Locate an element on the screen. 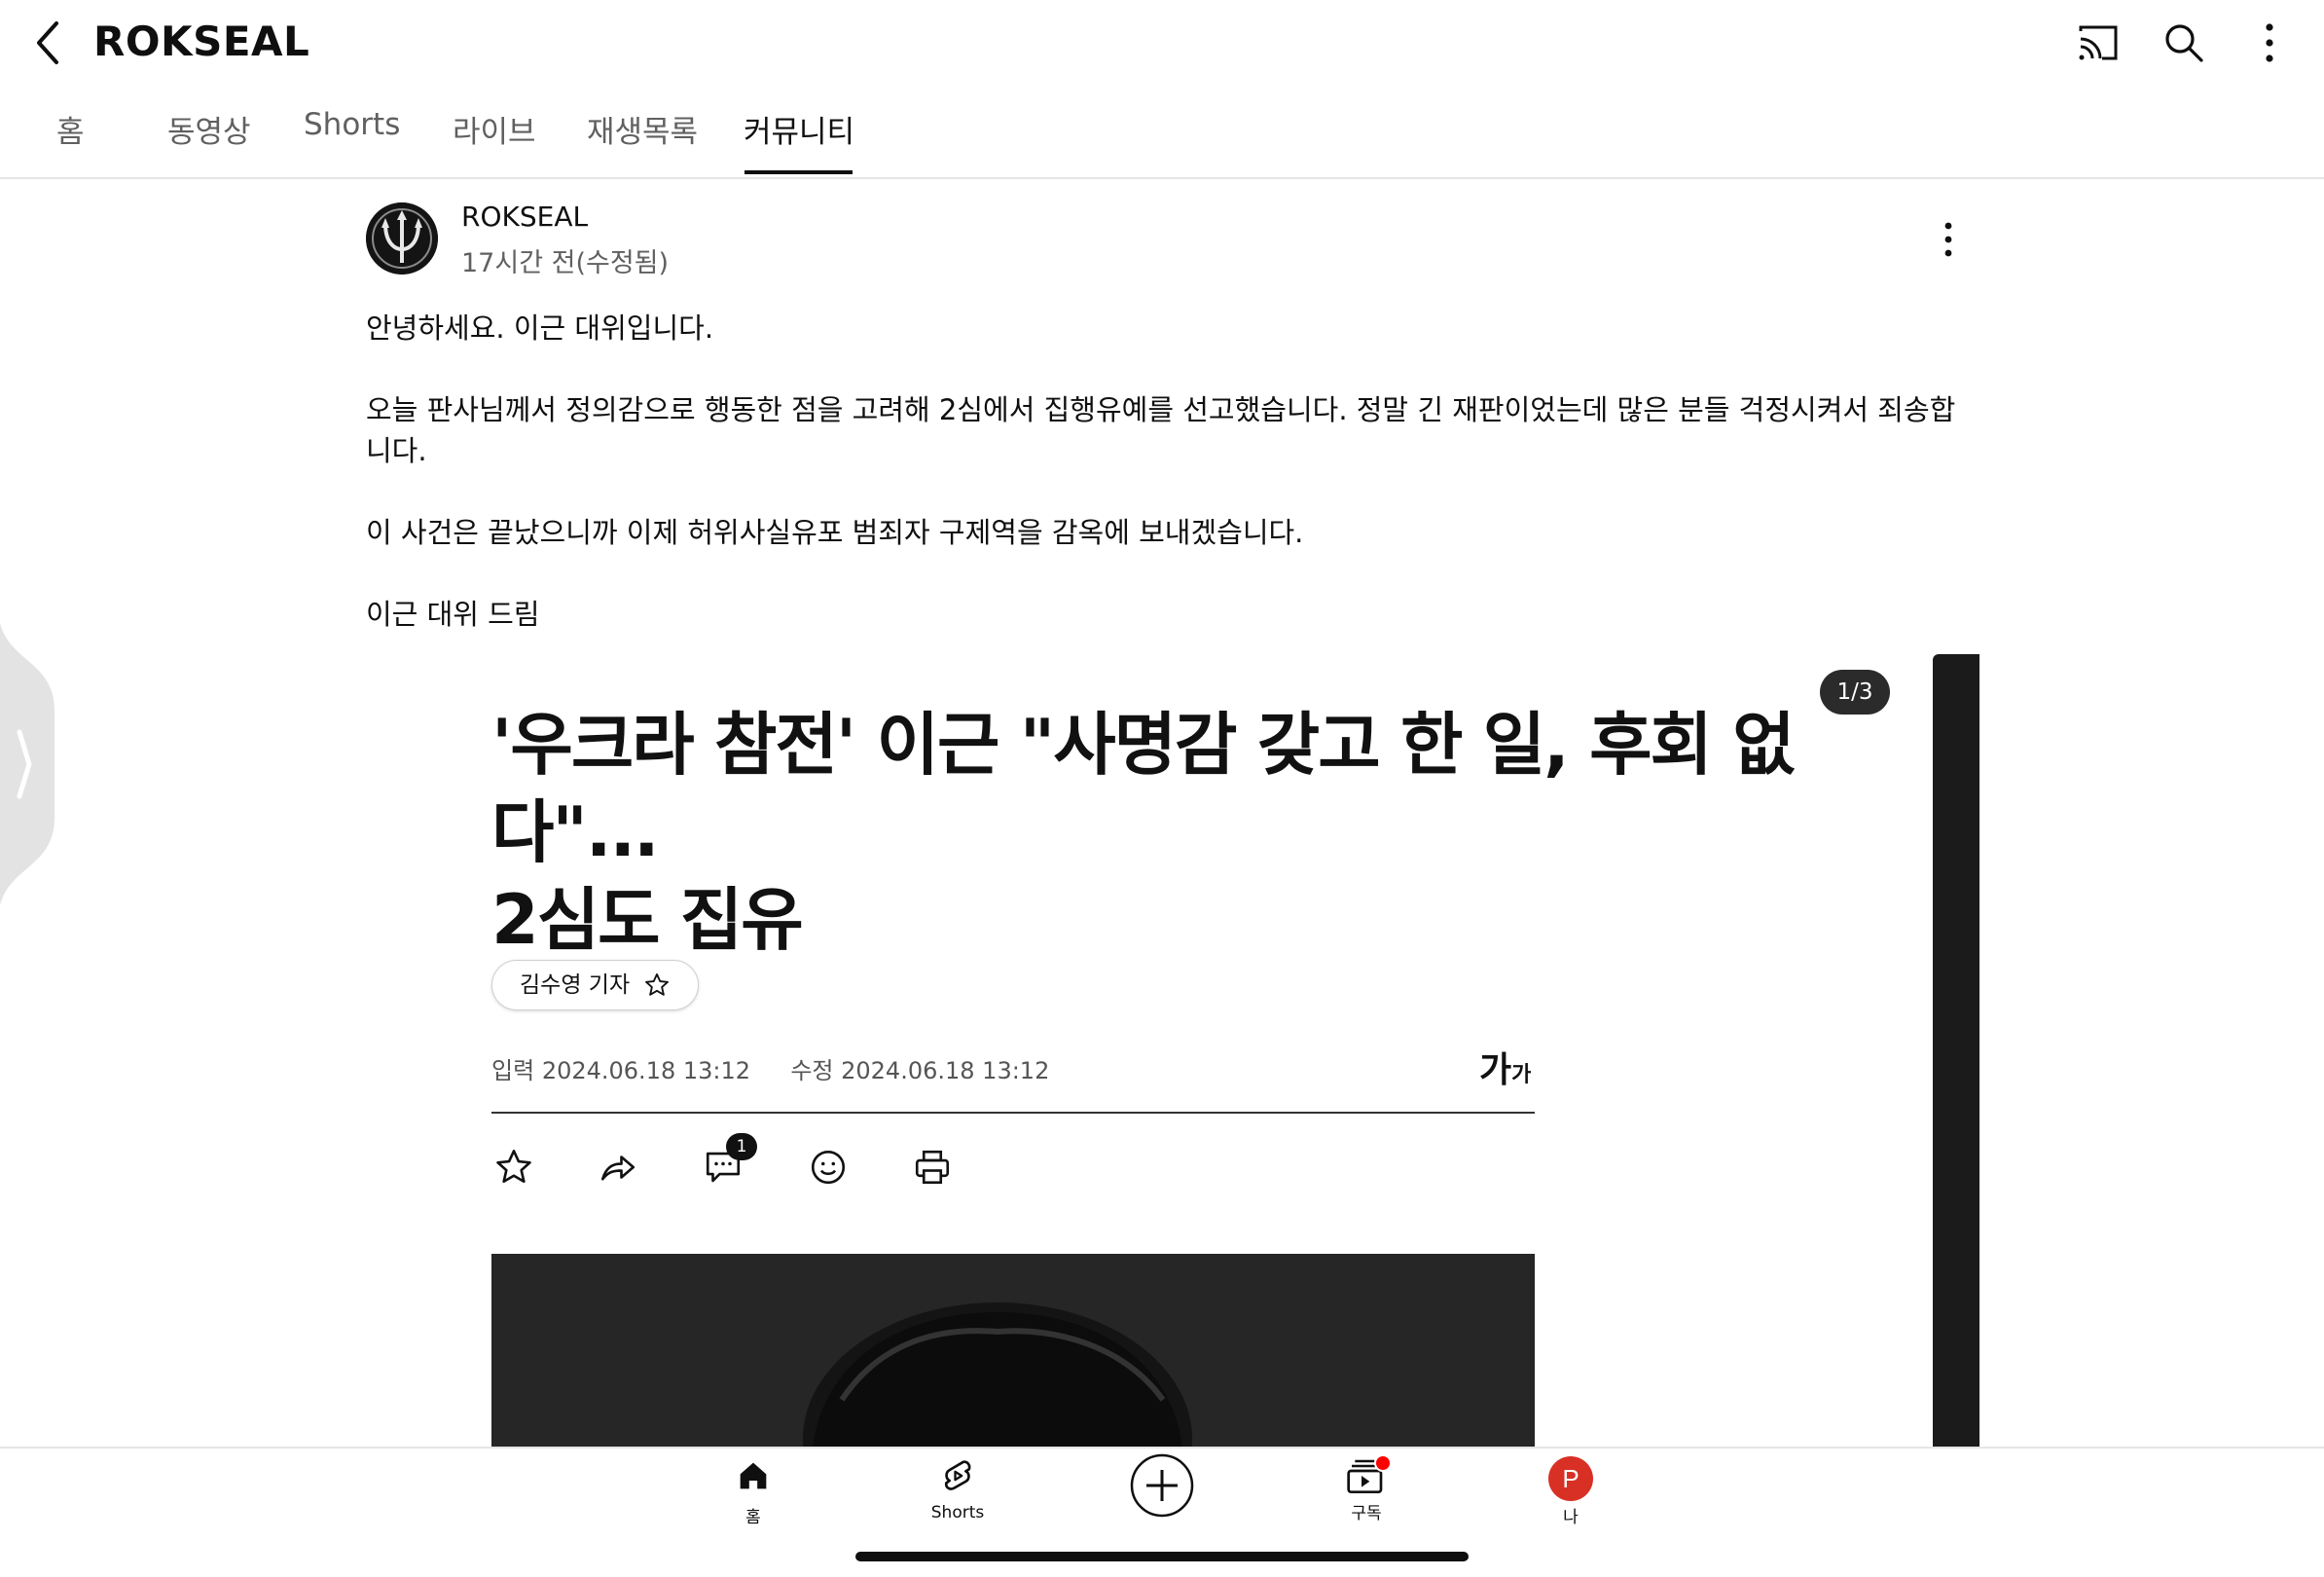 Image resolution: width=2324 pixels, height=1577 pixels. reporter-chip: 김수영 기자 is located at coordinates (595, 985).